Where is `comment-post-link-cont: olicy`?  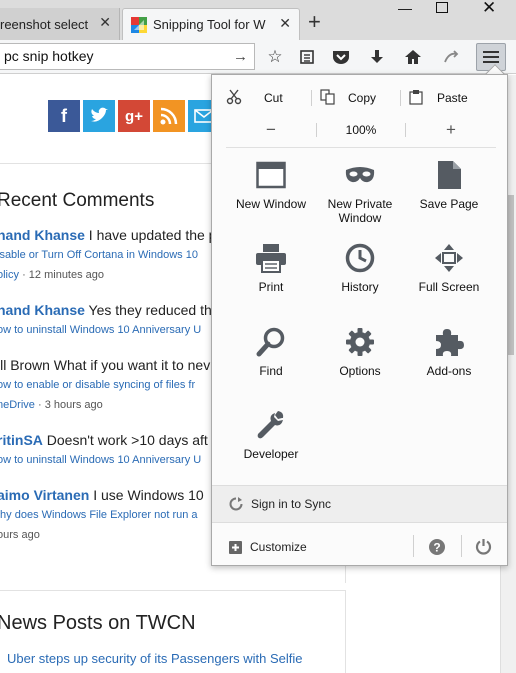
comment-post-link-cont: olicy is located at coordinates (9, 275).